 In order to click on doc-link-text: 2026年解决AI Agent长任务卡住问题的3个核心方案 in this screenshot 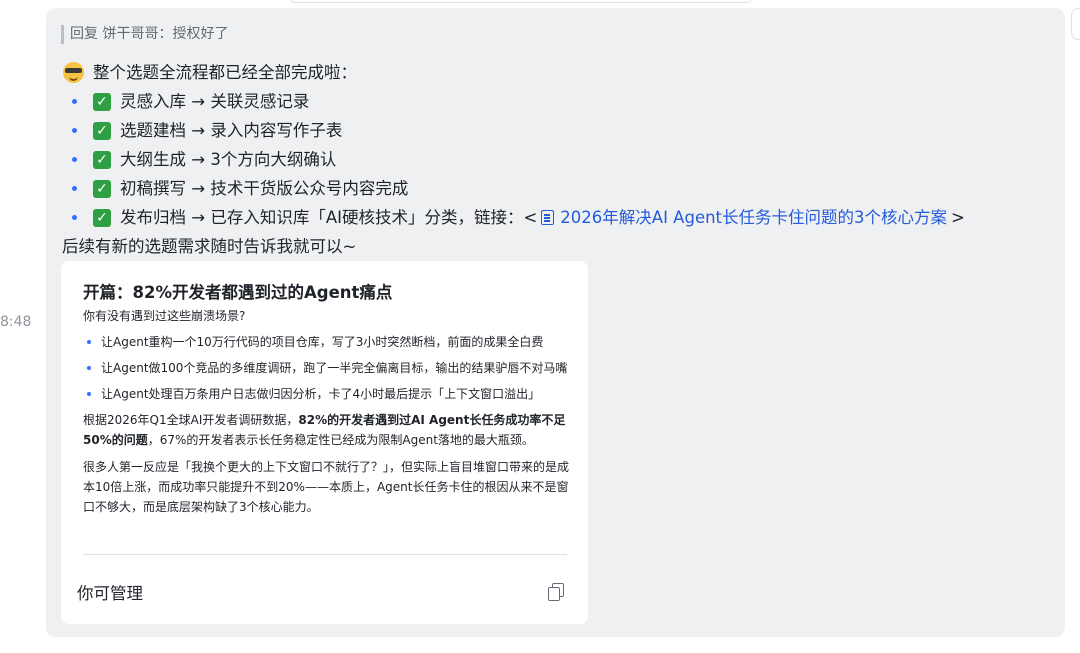, I will do `click(753, 217)`.